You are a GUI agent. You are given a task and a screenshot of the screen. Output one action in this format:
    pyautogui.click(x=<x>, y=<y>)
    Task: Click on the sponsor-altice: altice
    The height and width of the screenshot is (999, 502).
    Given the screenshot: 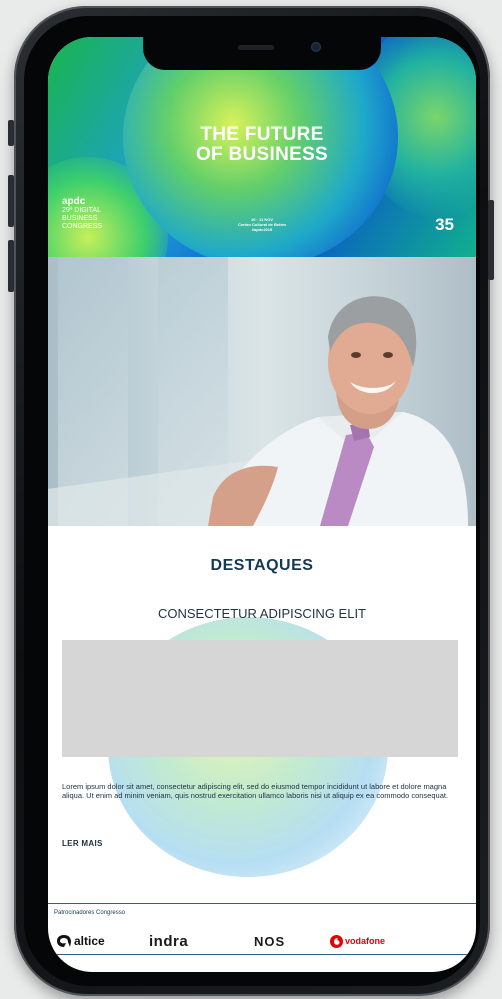 What is the action you would take?
    pyautogui.click(x=80, y=941)
    